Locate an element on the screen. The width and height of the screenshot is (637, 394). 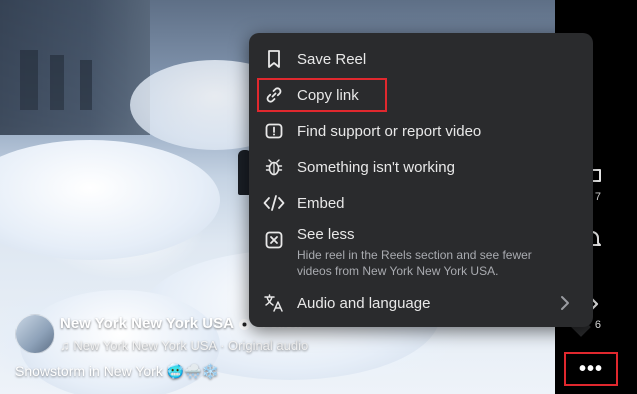
menu-item-save-reel: Save Reel is located at coordinates (421, 59).